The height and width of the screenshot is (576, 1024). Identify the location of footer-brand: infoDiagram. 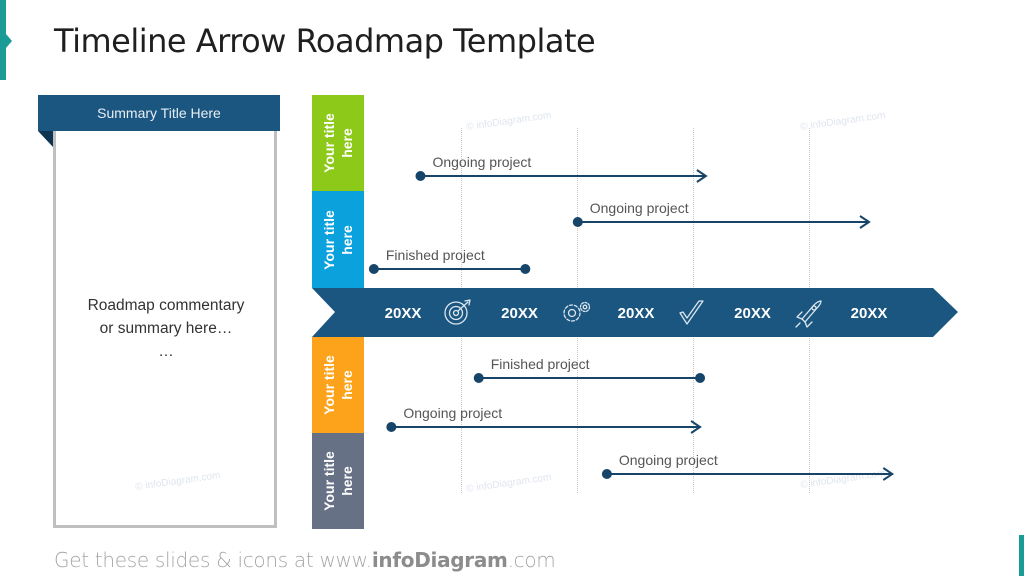
(439, 560).